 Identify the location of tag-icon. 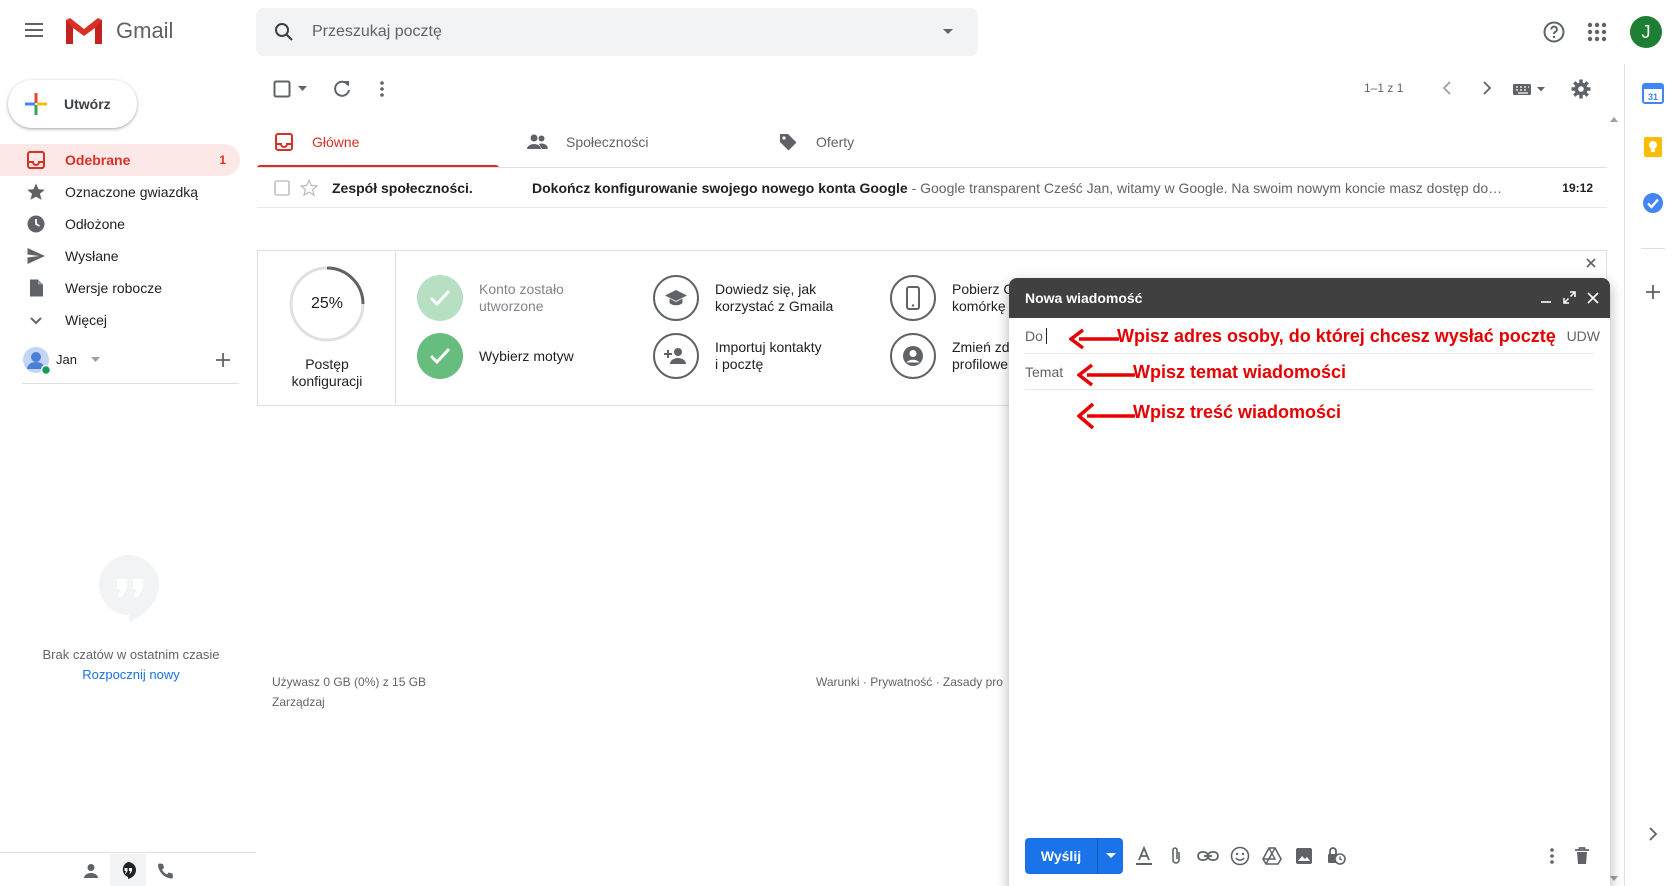
(788, 142).